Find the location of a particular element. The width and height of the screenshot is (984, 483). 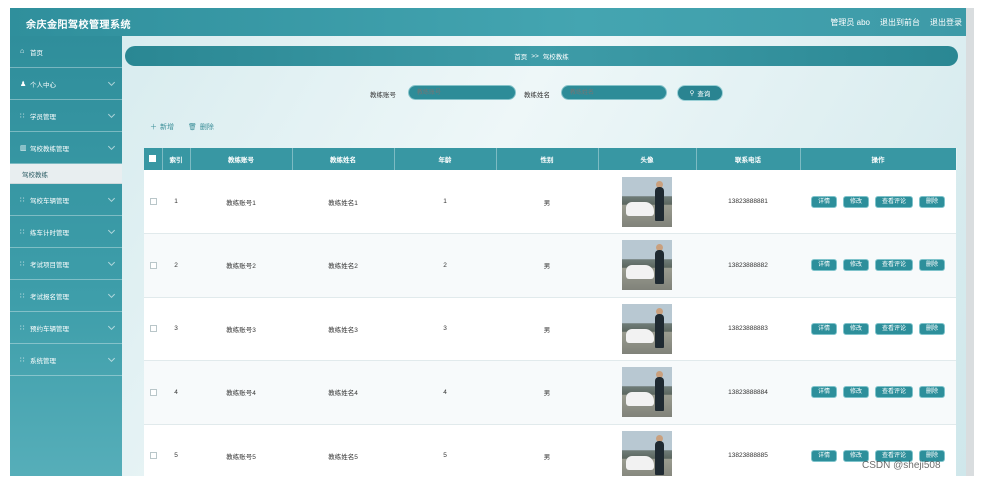

back-to-front-link: 退出到前台 is located at coordinates (900, 22).